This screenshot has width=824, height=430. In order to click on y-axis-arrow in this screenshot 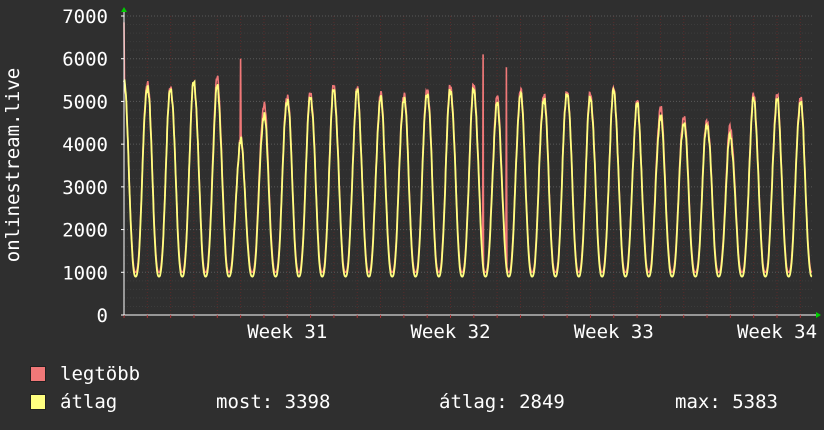, I will do `click(124, 9)`.